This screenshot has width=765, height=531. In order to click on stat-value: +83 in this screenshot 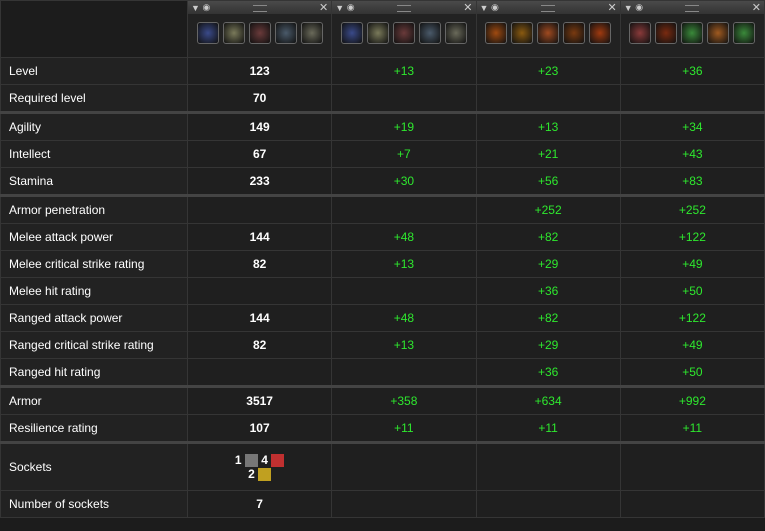, I will do `click(692, 181)`.